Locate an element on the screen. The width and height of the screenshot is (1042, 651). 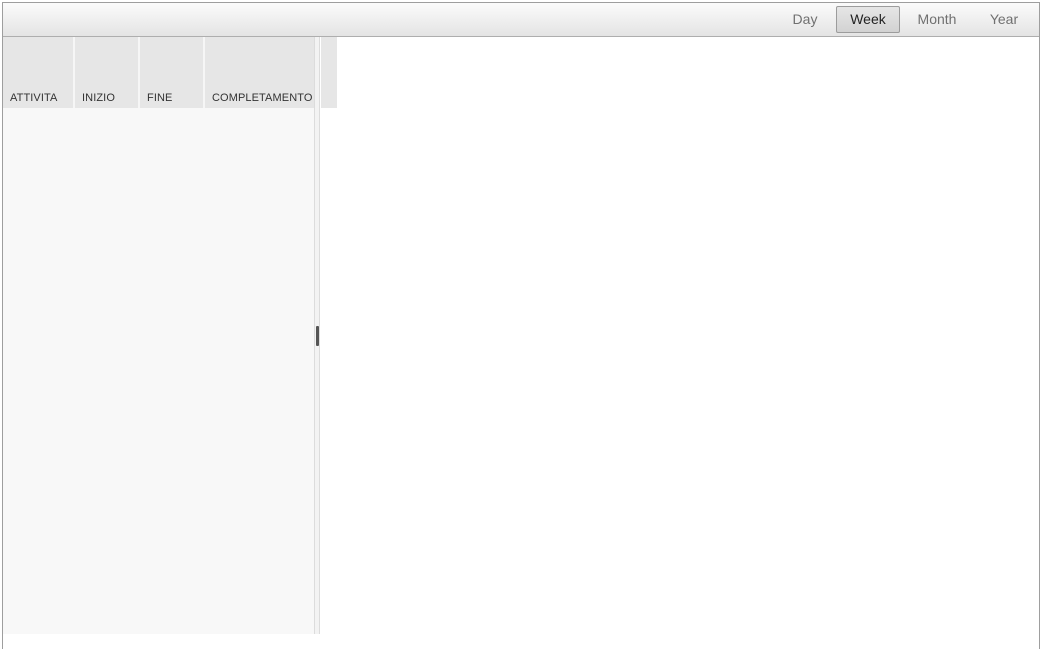
column-header-label: COMPLETAMENTO is located at coordinates (262, 98).